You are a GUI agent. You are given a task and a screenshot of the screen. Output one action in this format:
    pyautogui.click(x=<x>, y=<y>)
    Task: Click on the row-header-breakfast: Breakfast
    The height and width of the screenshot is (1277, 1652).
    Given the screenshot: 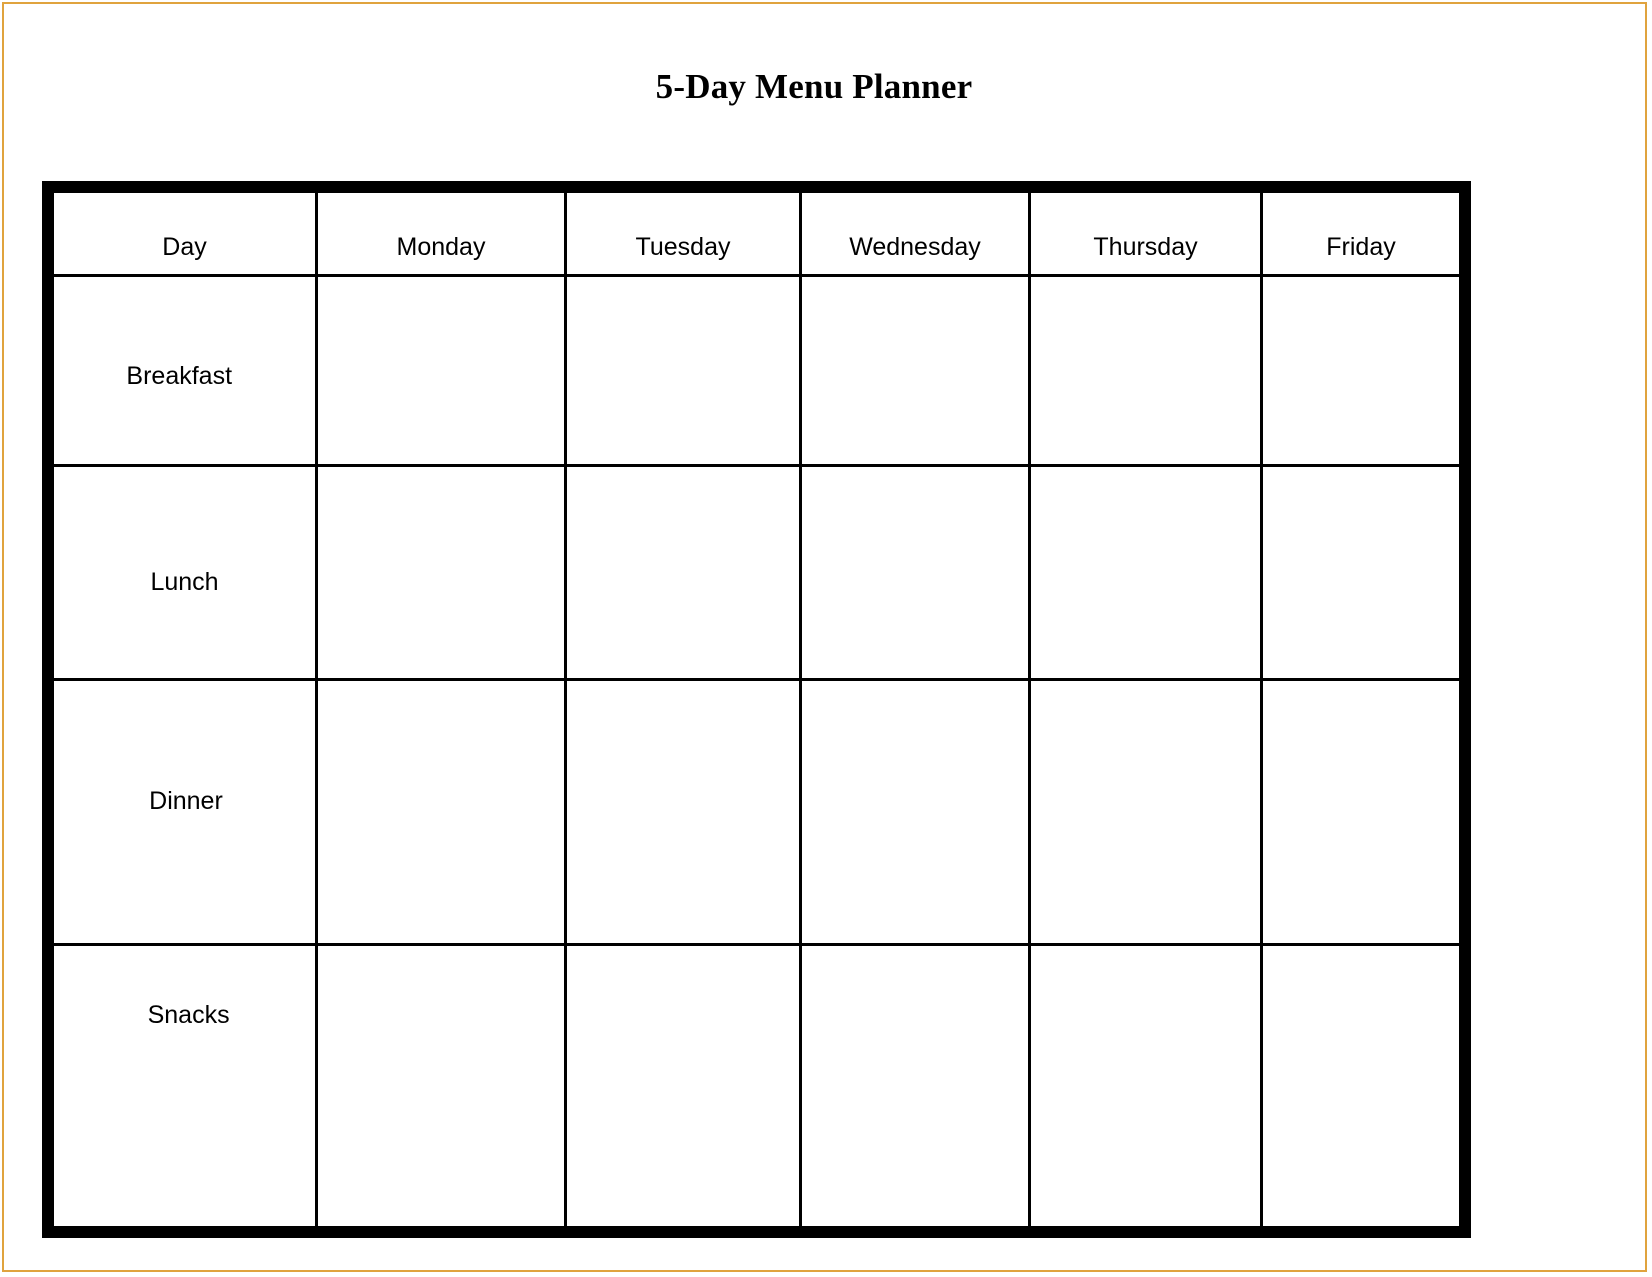 What is the action you would take?
    pyautogui.click(x=186, y=370)
    